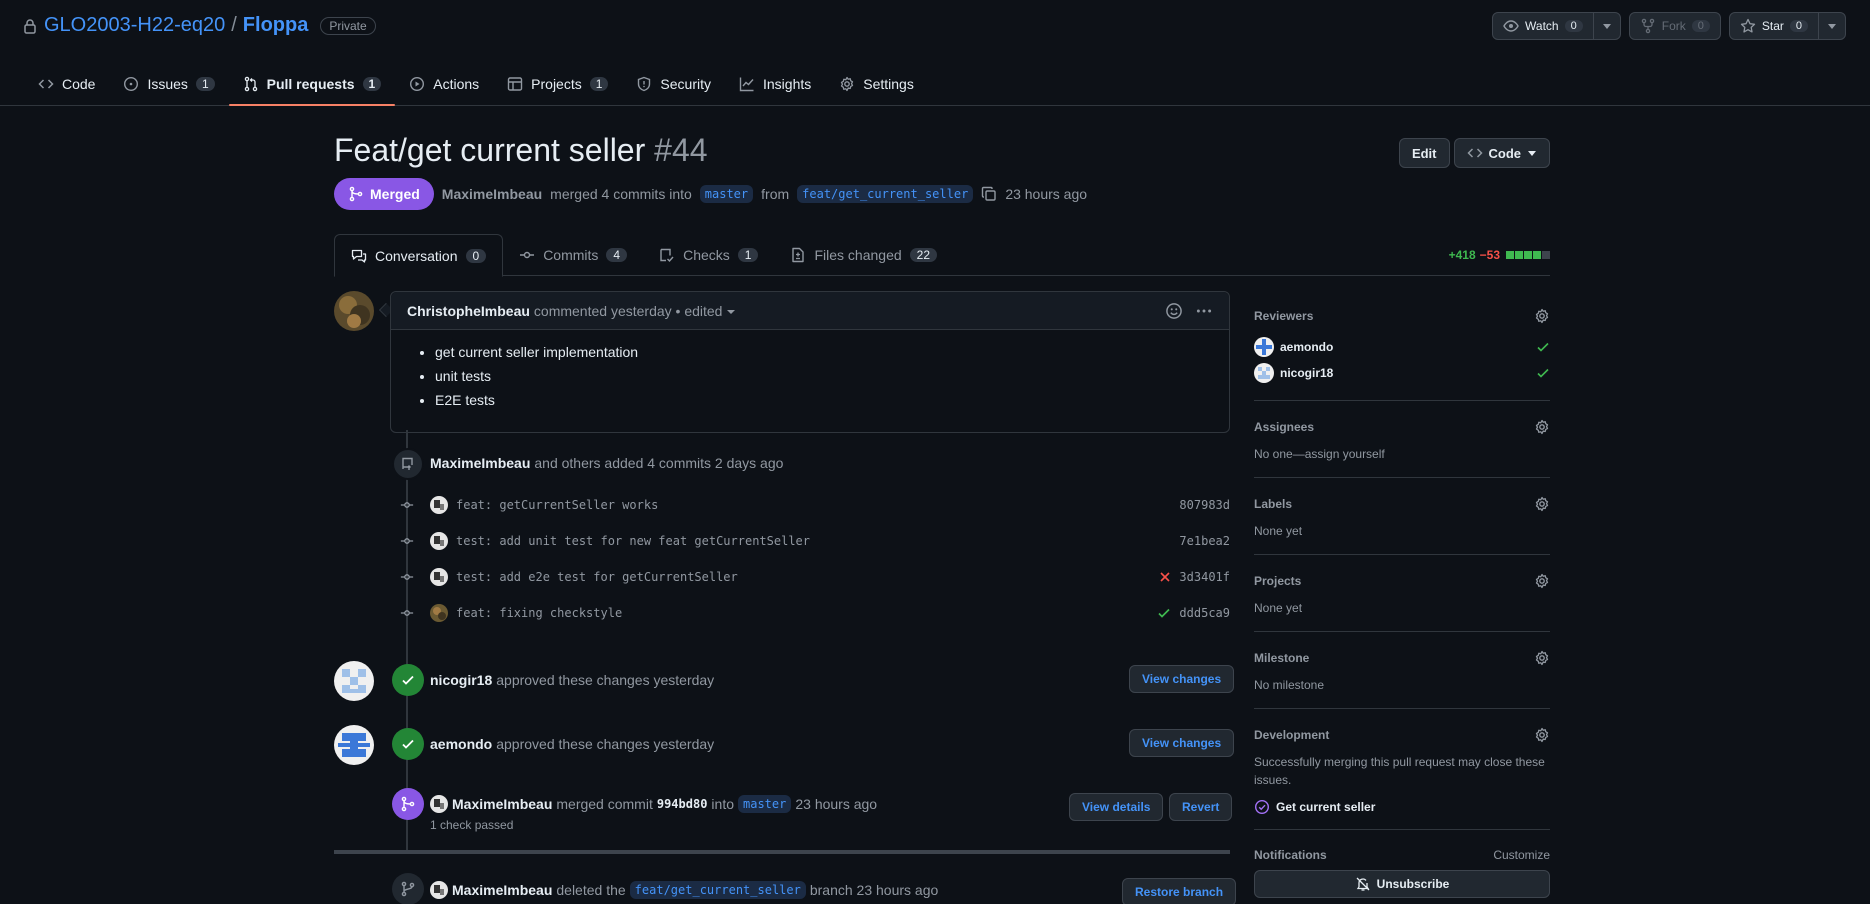  Describe the element at coordinates (1499, 255) in the screenshot. I see `diffstat: +418 −53` at that location.